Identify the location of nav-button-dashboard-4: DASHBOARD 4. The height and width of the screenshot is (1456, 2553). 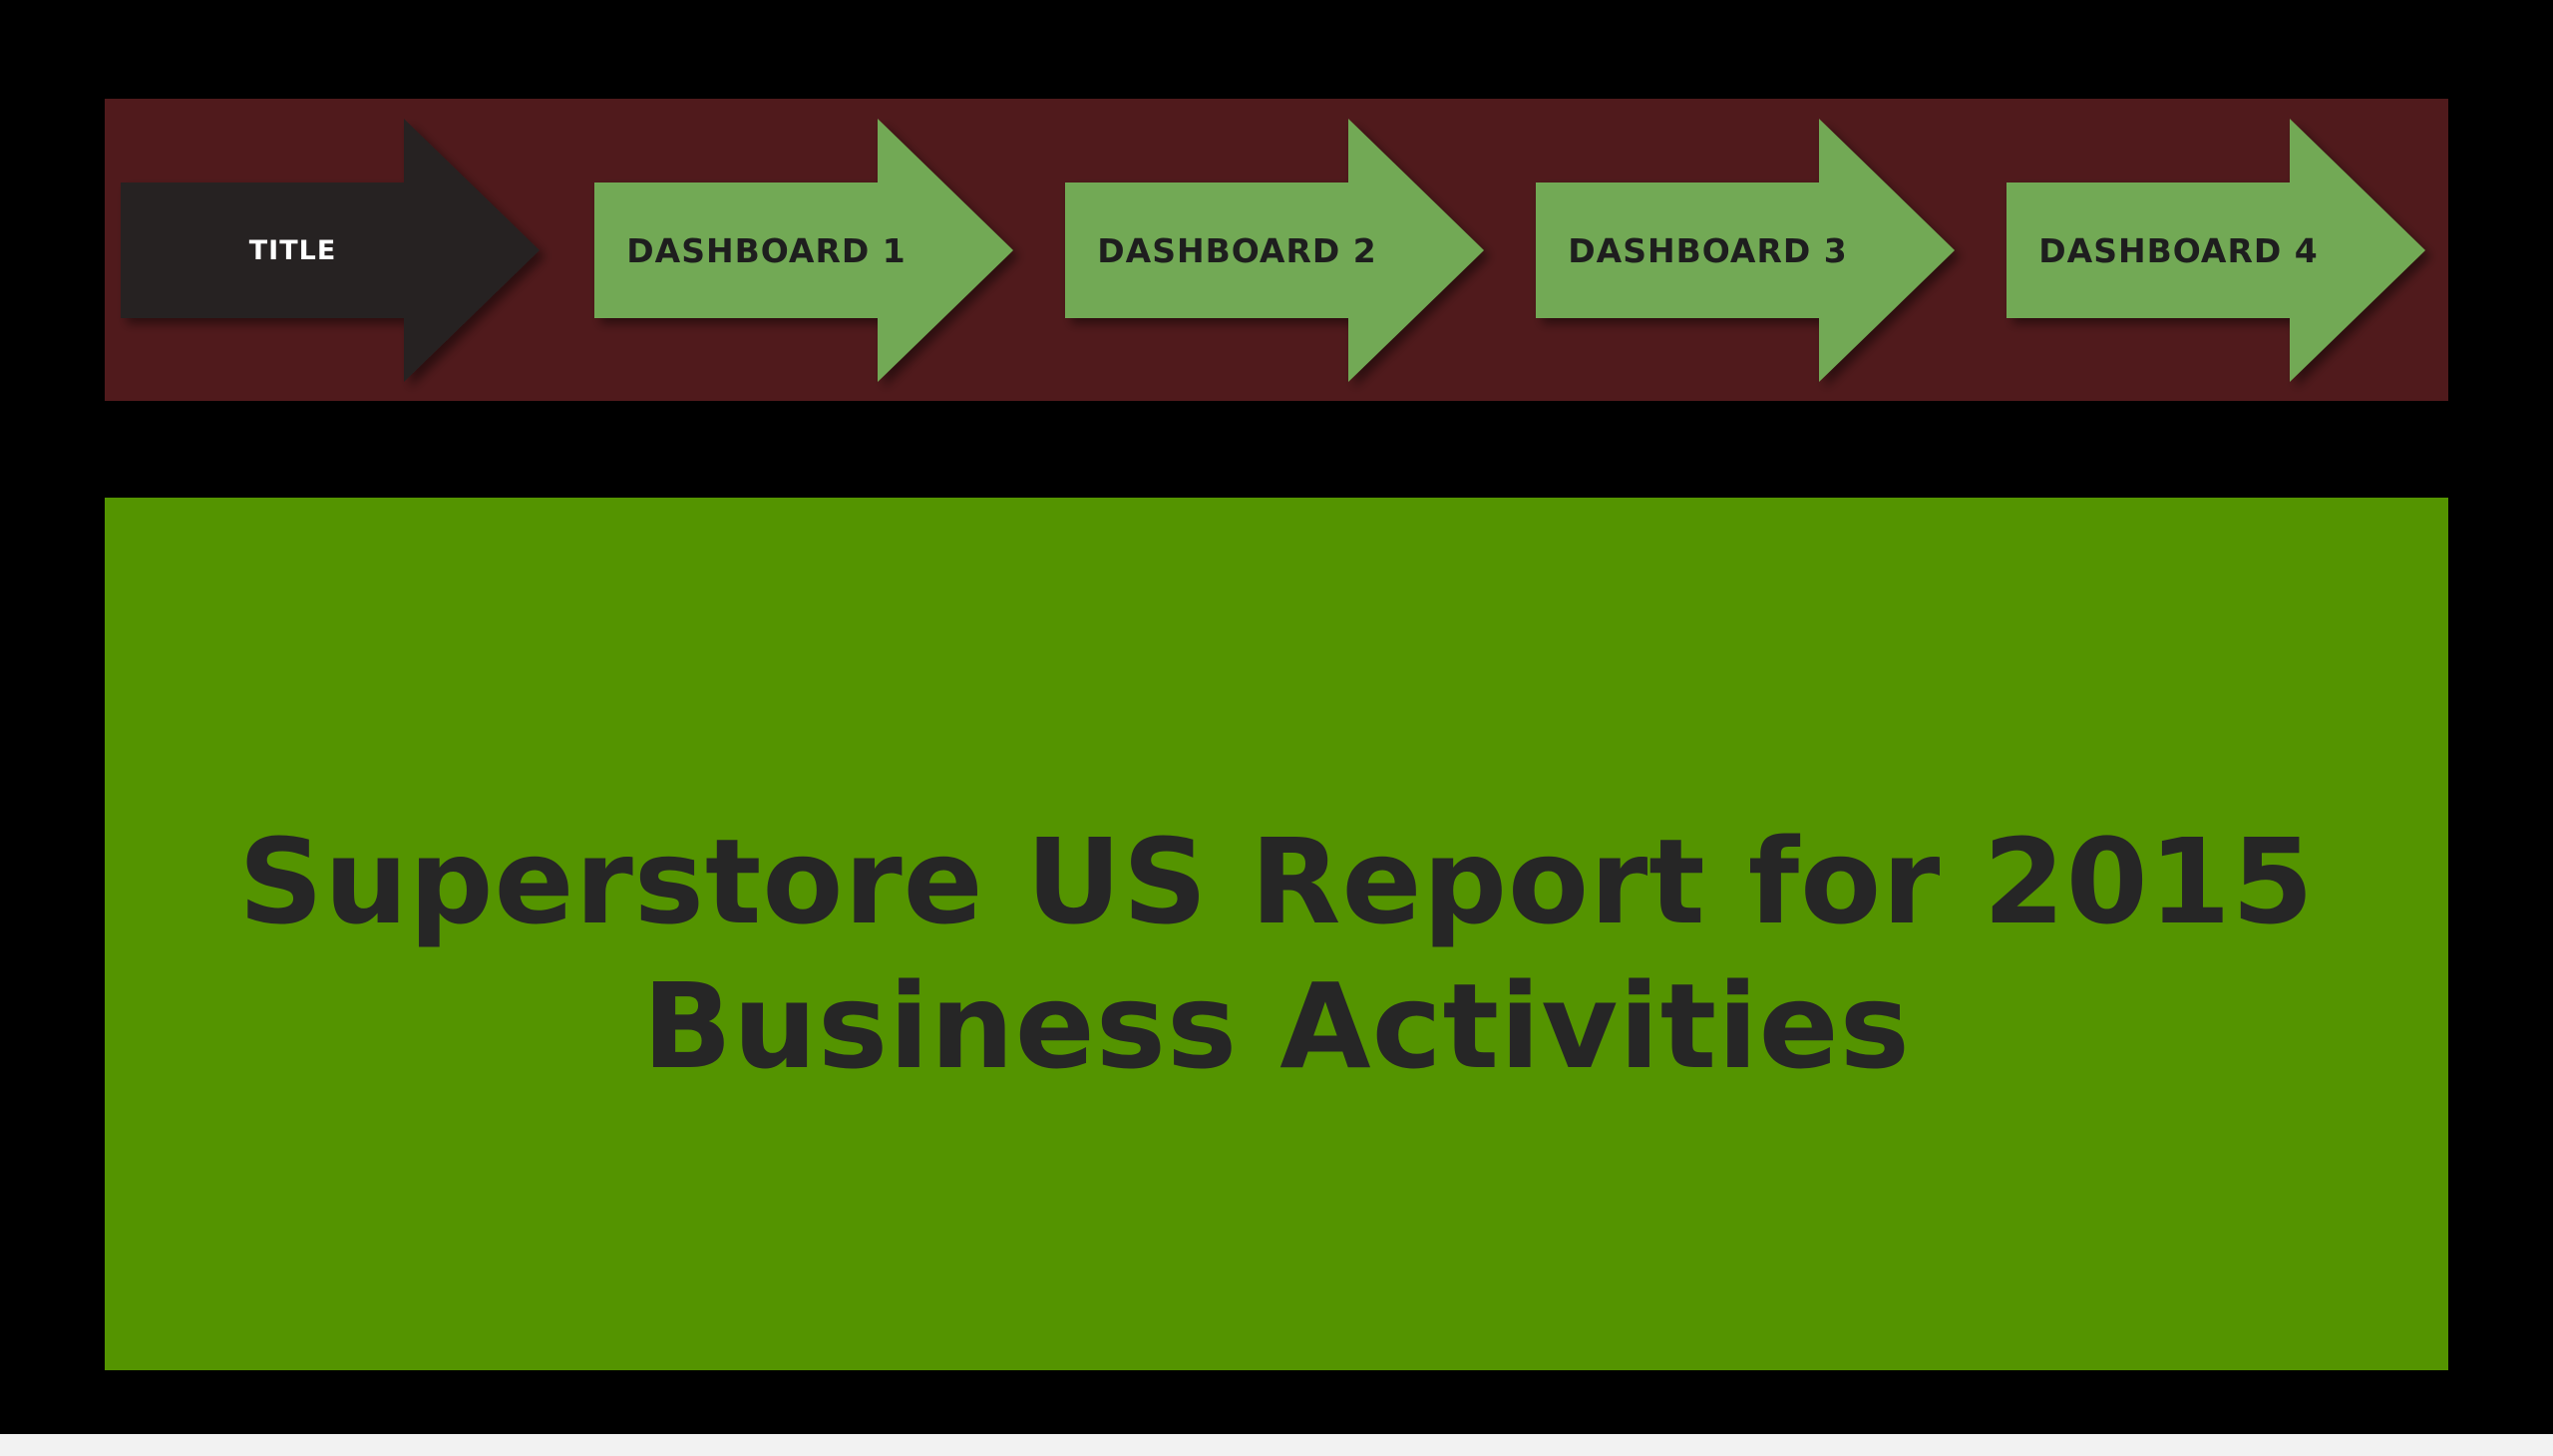
(2216, 250).